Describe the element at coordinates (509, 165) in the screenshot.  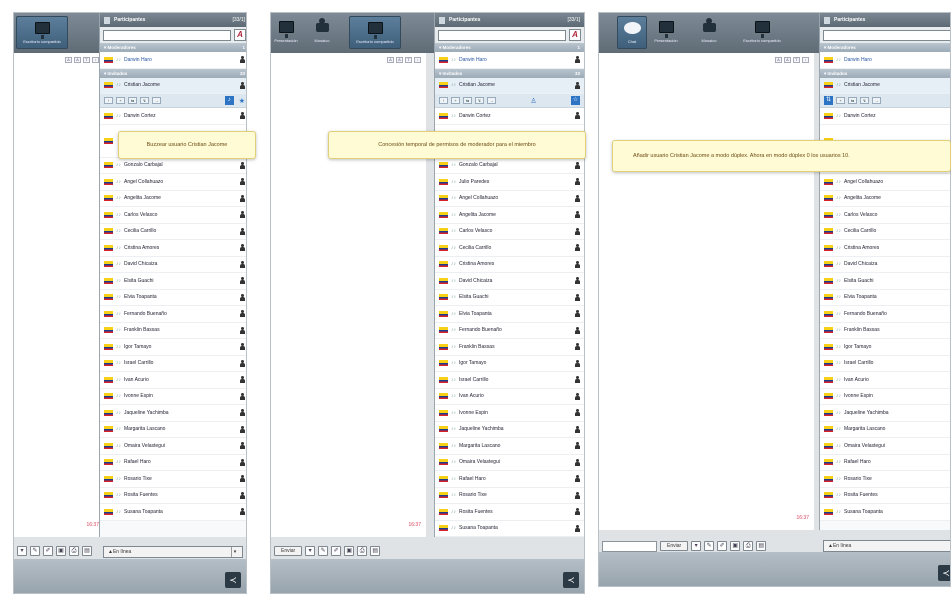
I see `participant-row: ♪♪Gonzalo Carbajal` at that location.